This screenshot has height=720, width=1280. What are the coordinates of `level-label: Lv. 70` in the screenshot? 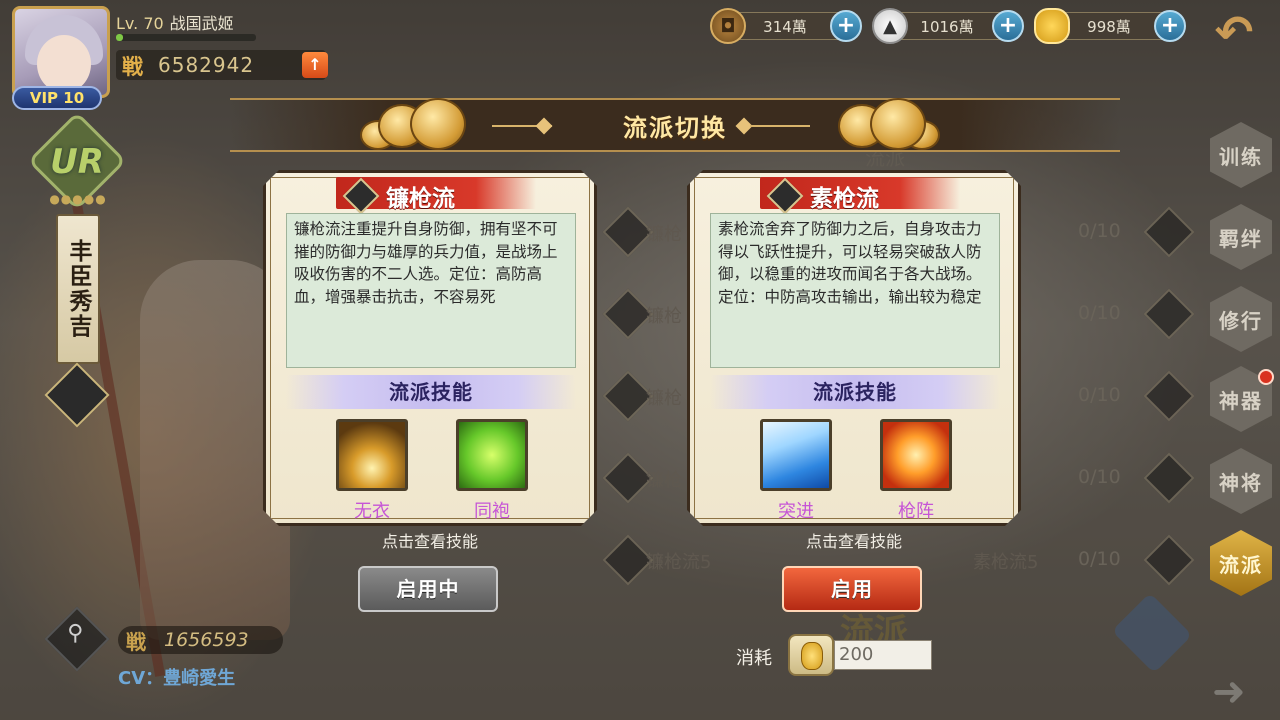 It's located at (140, 23).